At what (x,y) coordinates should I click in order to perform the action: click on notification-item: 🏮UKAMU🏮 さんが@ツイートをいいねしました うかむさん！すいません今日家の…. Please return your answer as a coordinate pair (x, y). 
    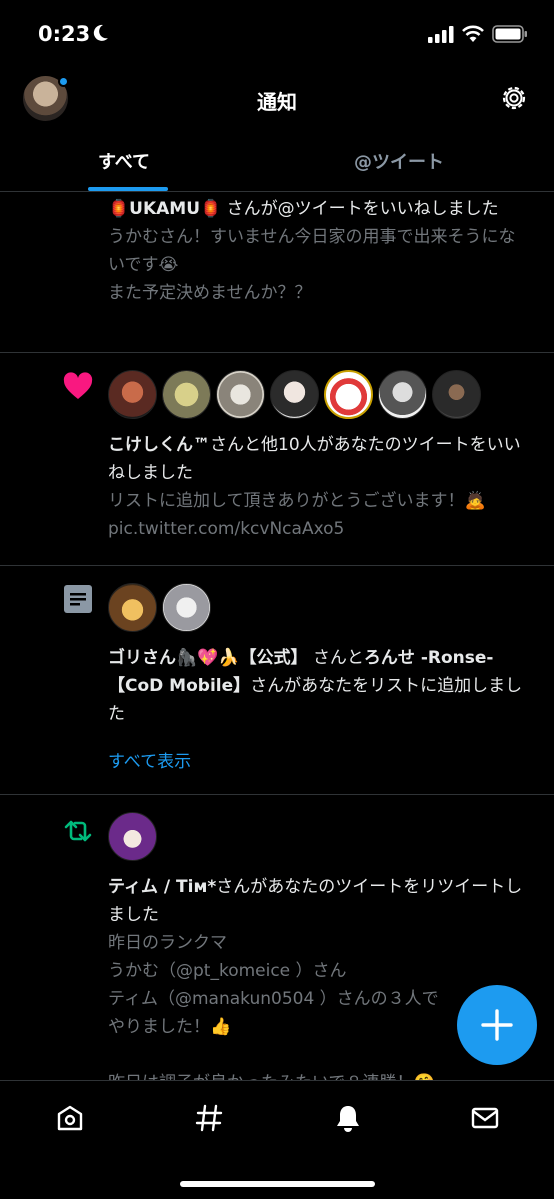
    Looking at the image, I should click on (277, 272).